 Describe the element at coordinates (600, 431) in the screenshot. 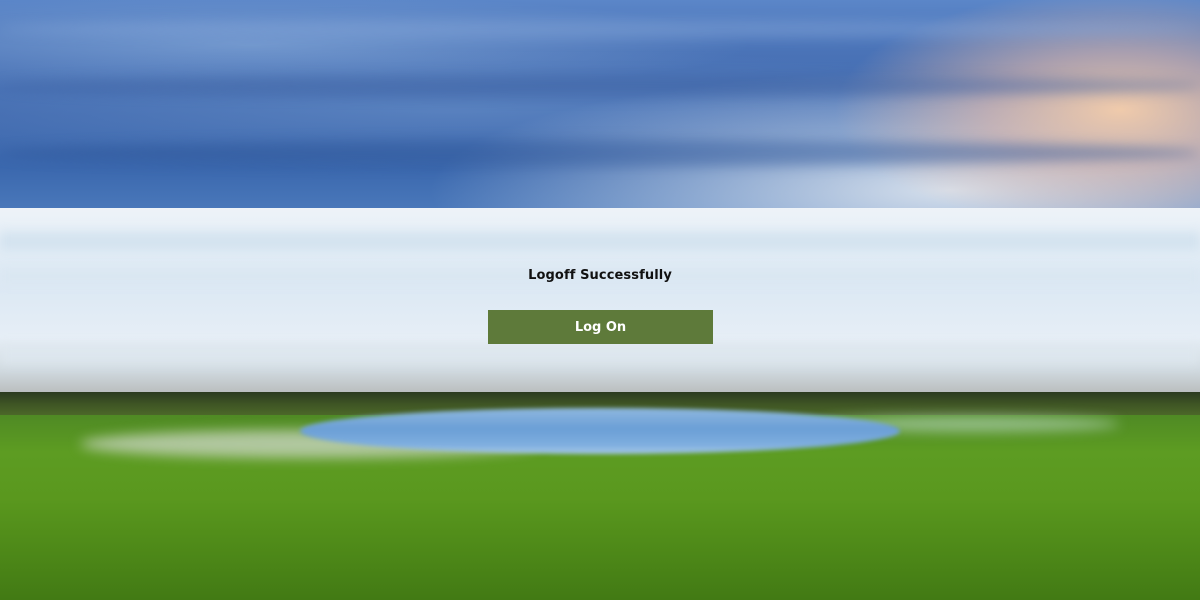

I see `pond` at that location.